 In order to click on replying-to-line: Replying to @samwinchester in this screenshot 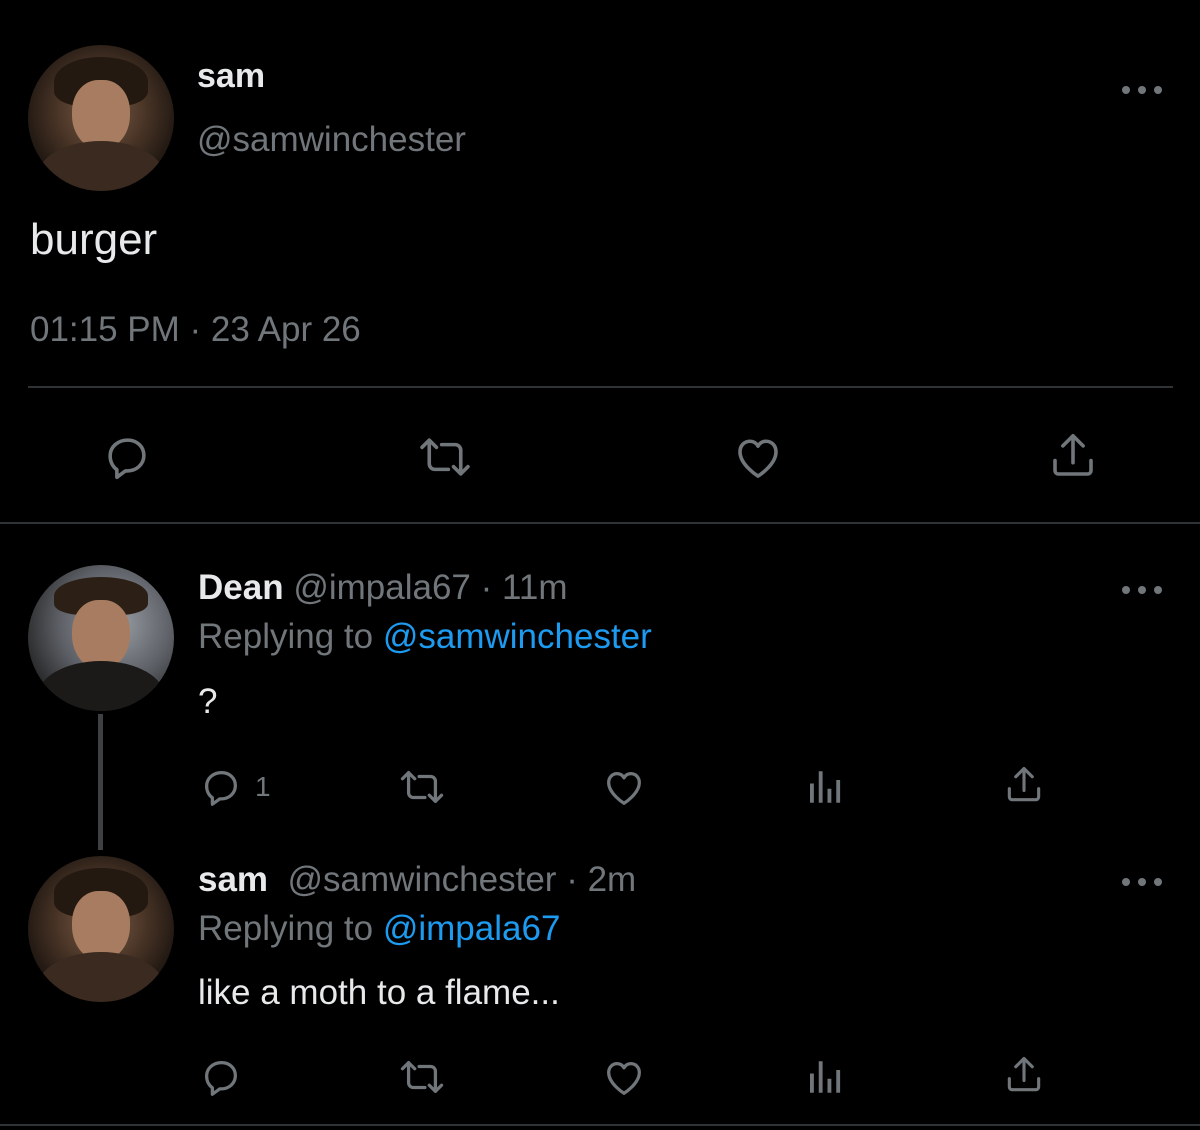, I will do `click(425, 637)`.